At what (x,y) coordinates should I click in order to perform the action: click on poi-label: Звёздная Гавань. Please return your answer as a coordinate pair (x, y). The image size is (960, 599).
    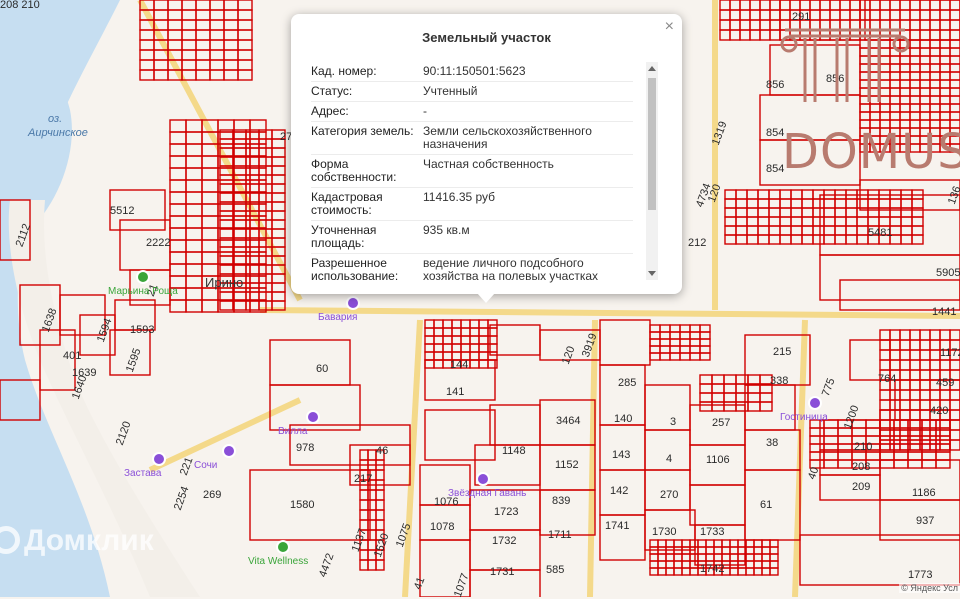
    Looking at the image, I should click on (487, 493).